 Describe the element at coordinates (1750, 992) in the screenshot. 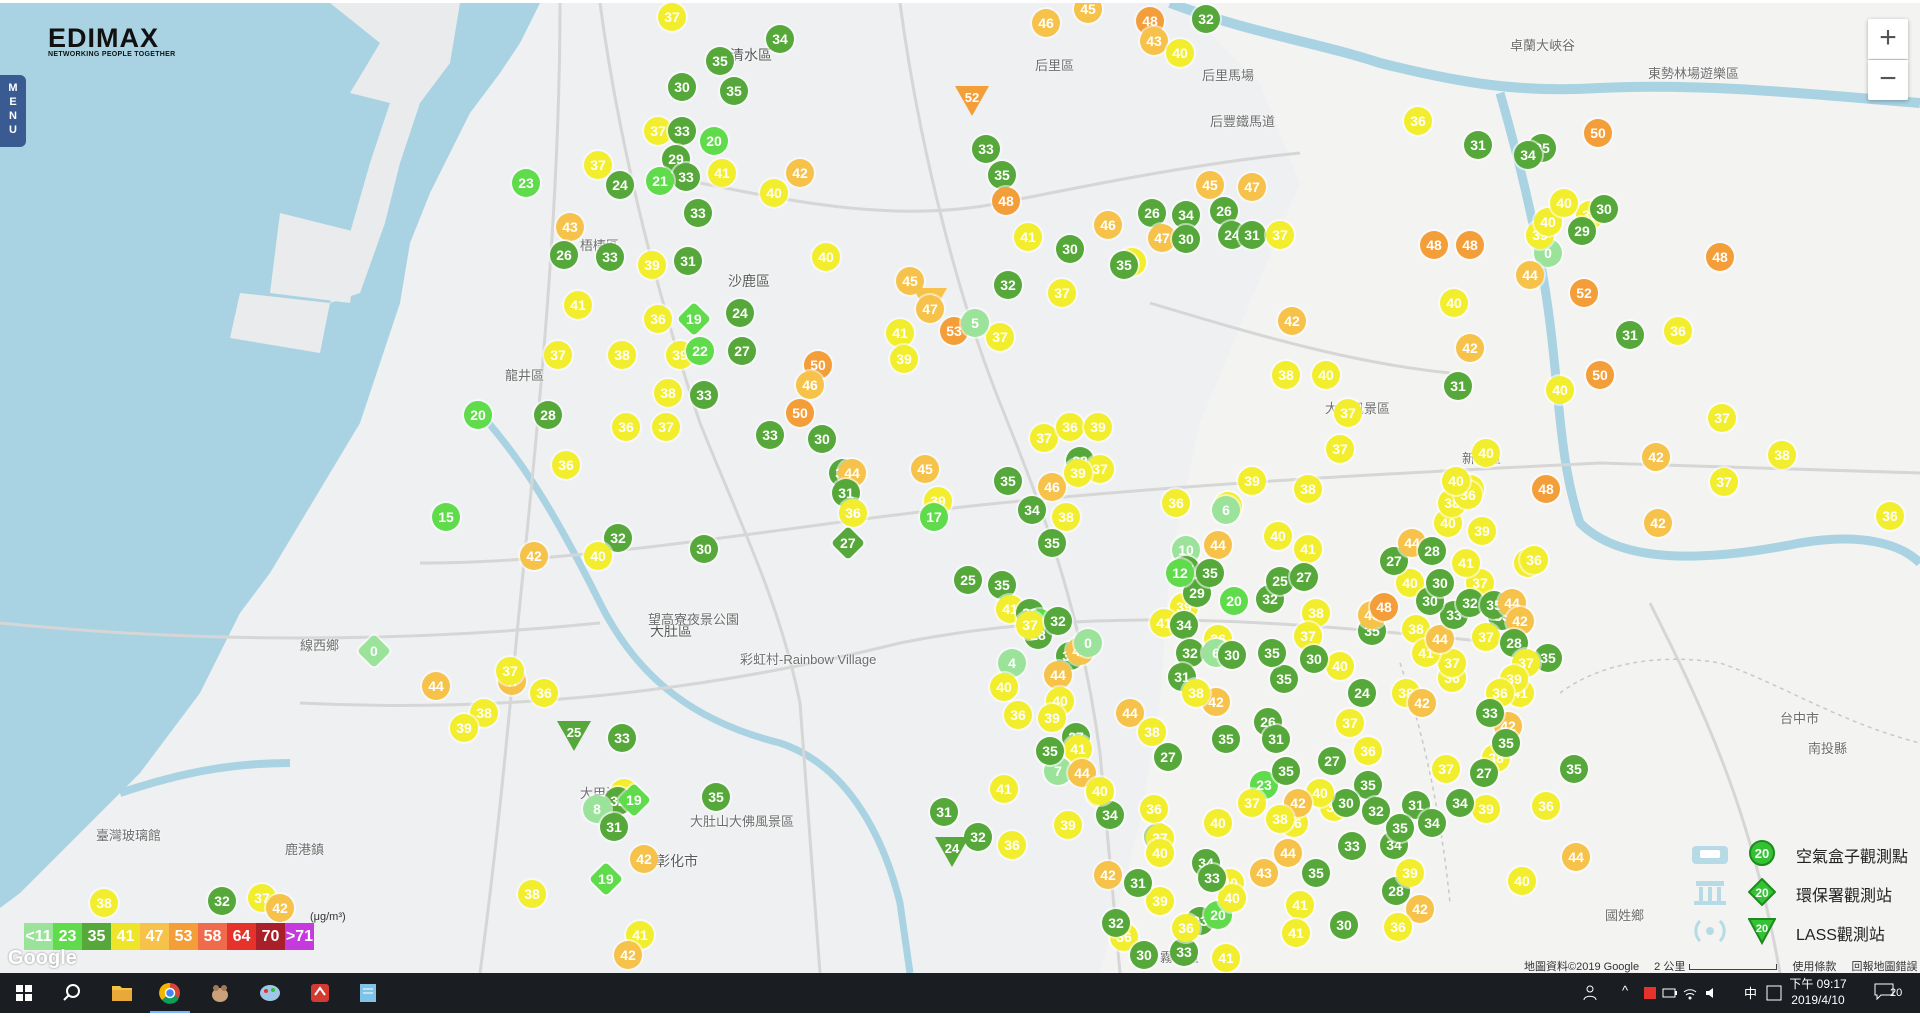

I see `ime-indicator: 中` at that location.